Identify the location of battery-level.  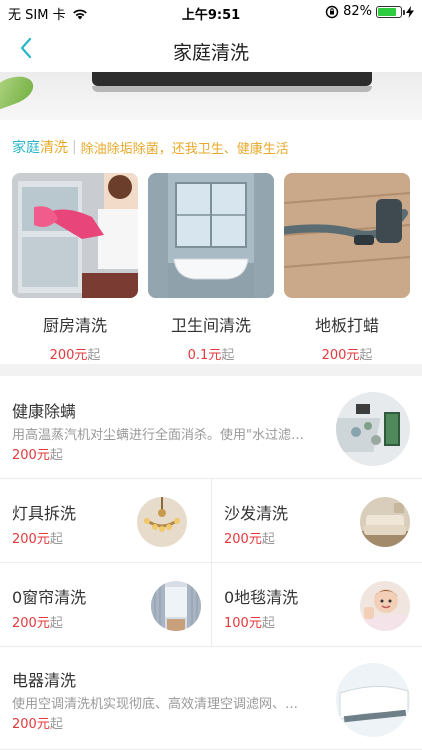
(387, 11).